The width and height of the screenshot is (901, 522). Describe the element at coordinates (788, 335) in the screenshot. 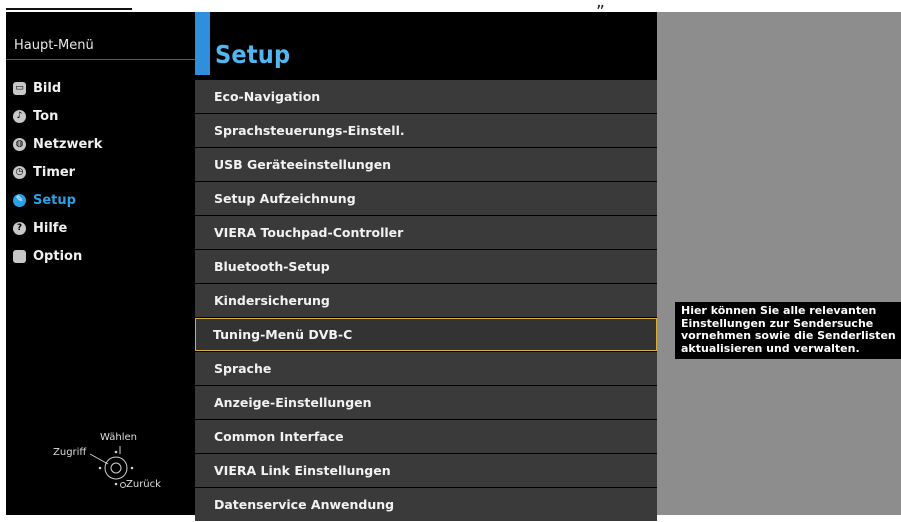

I see `info-line: vornehmen sowie die Senderlisten` at that location.